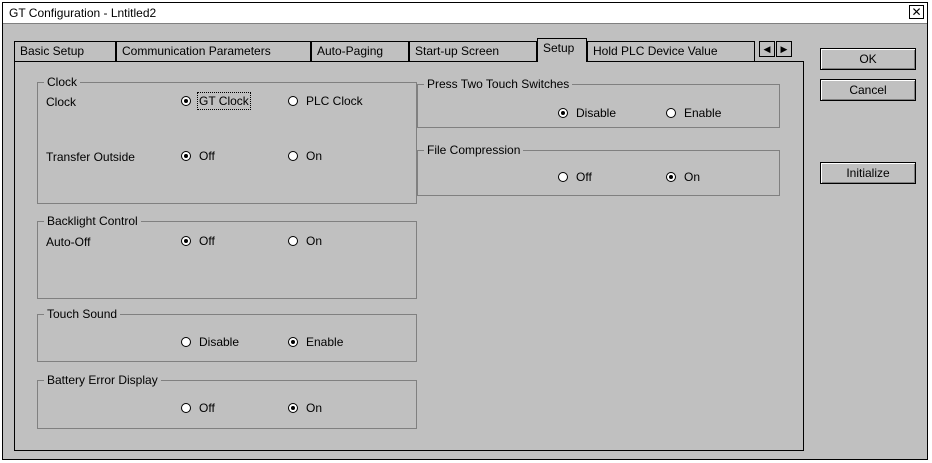  Describe the element at coordinates (360, 51) in the screenshot. I see `tab-auto-paging: Auto-Paging` at that location.